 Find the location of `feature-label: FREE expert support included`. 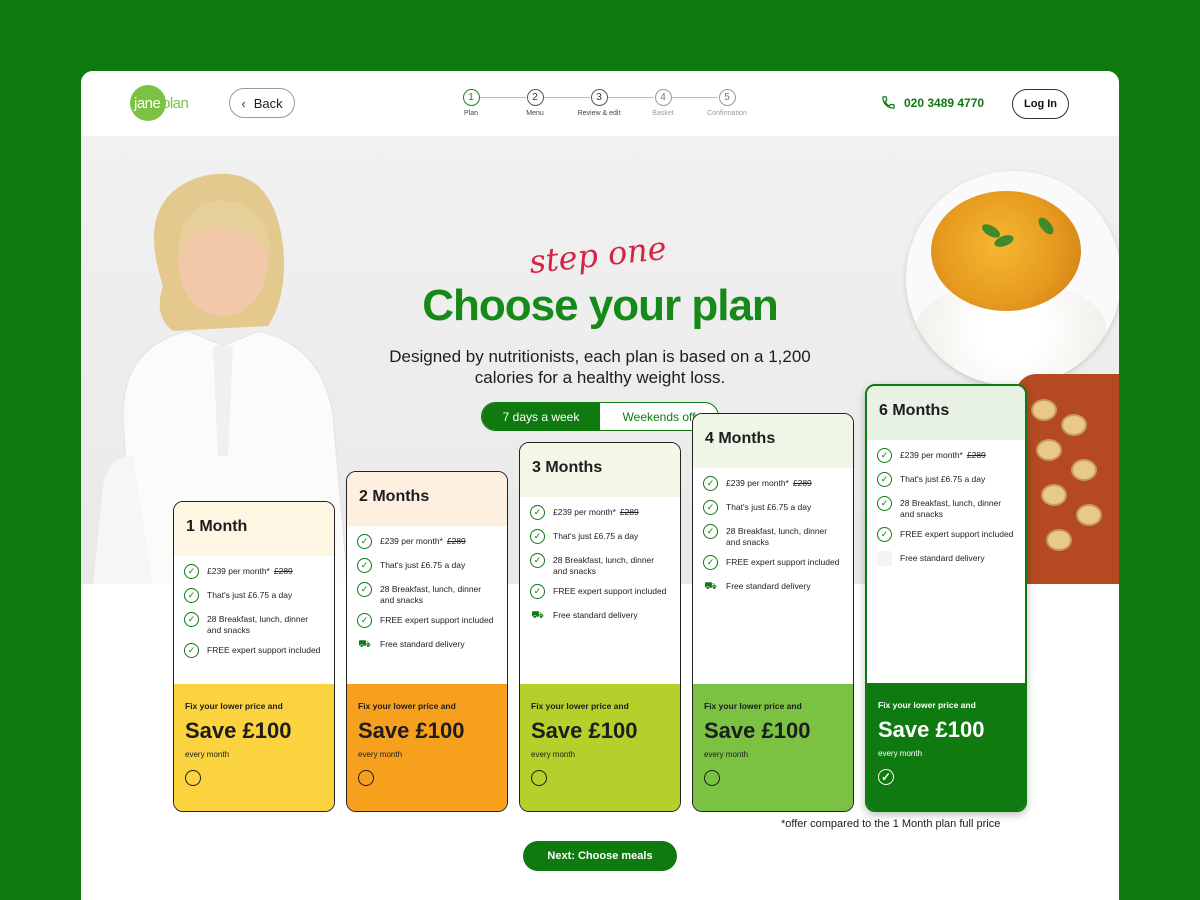

feature-label: FREE expert support included is located at coordinates (610, 591).